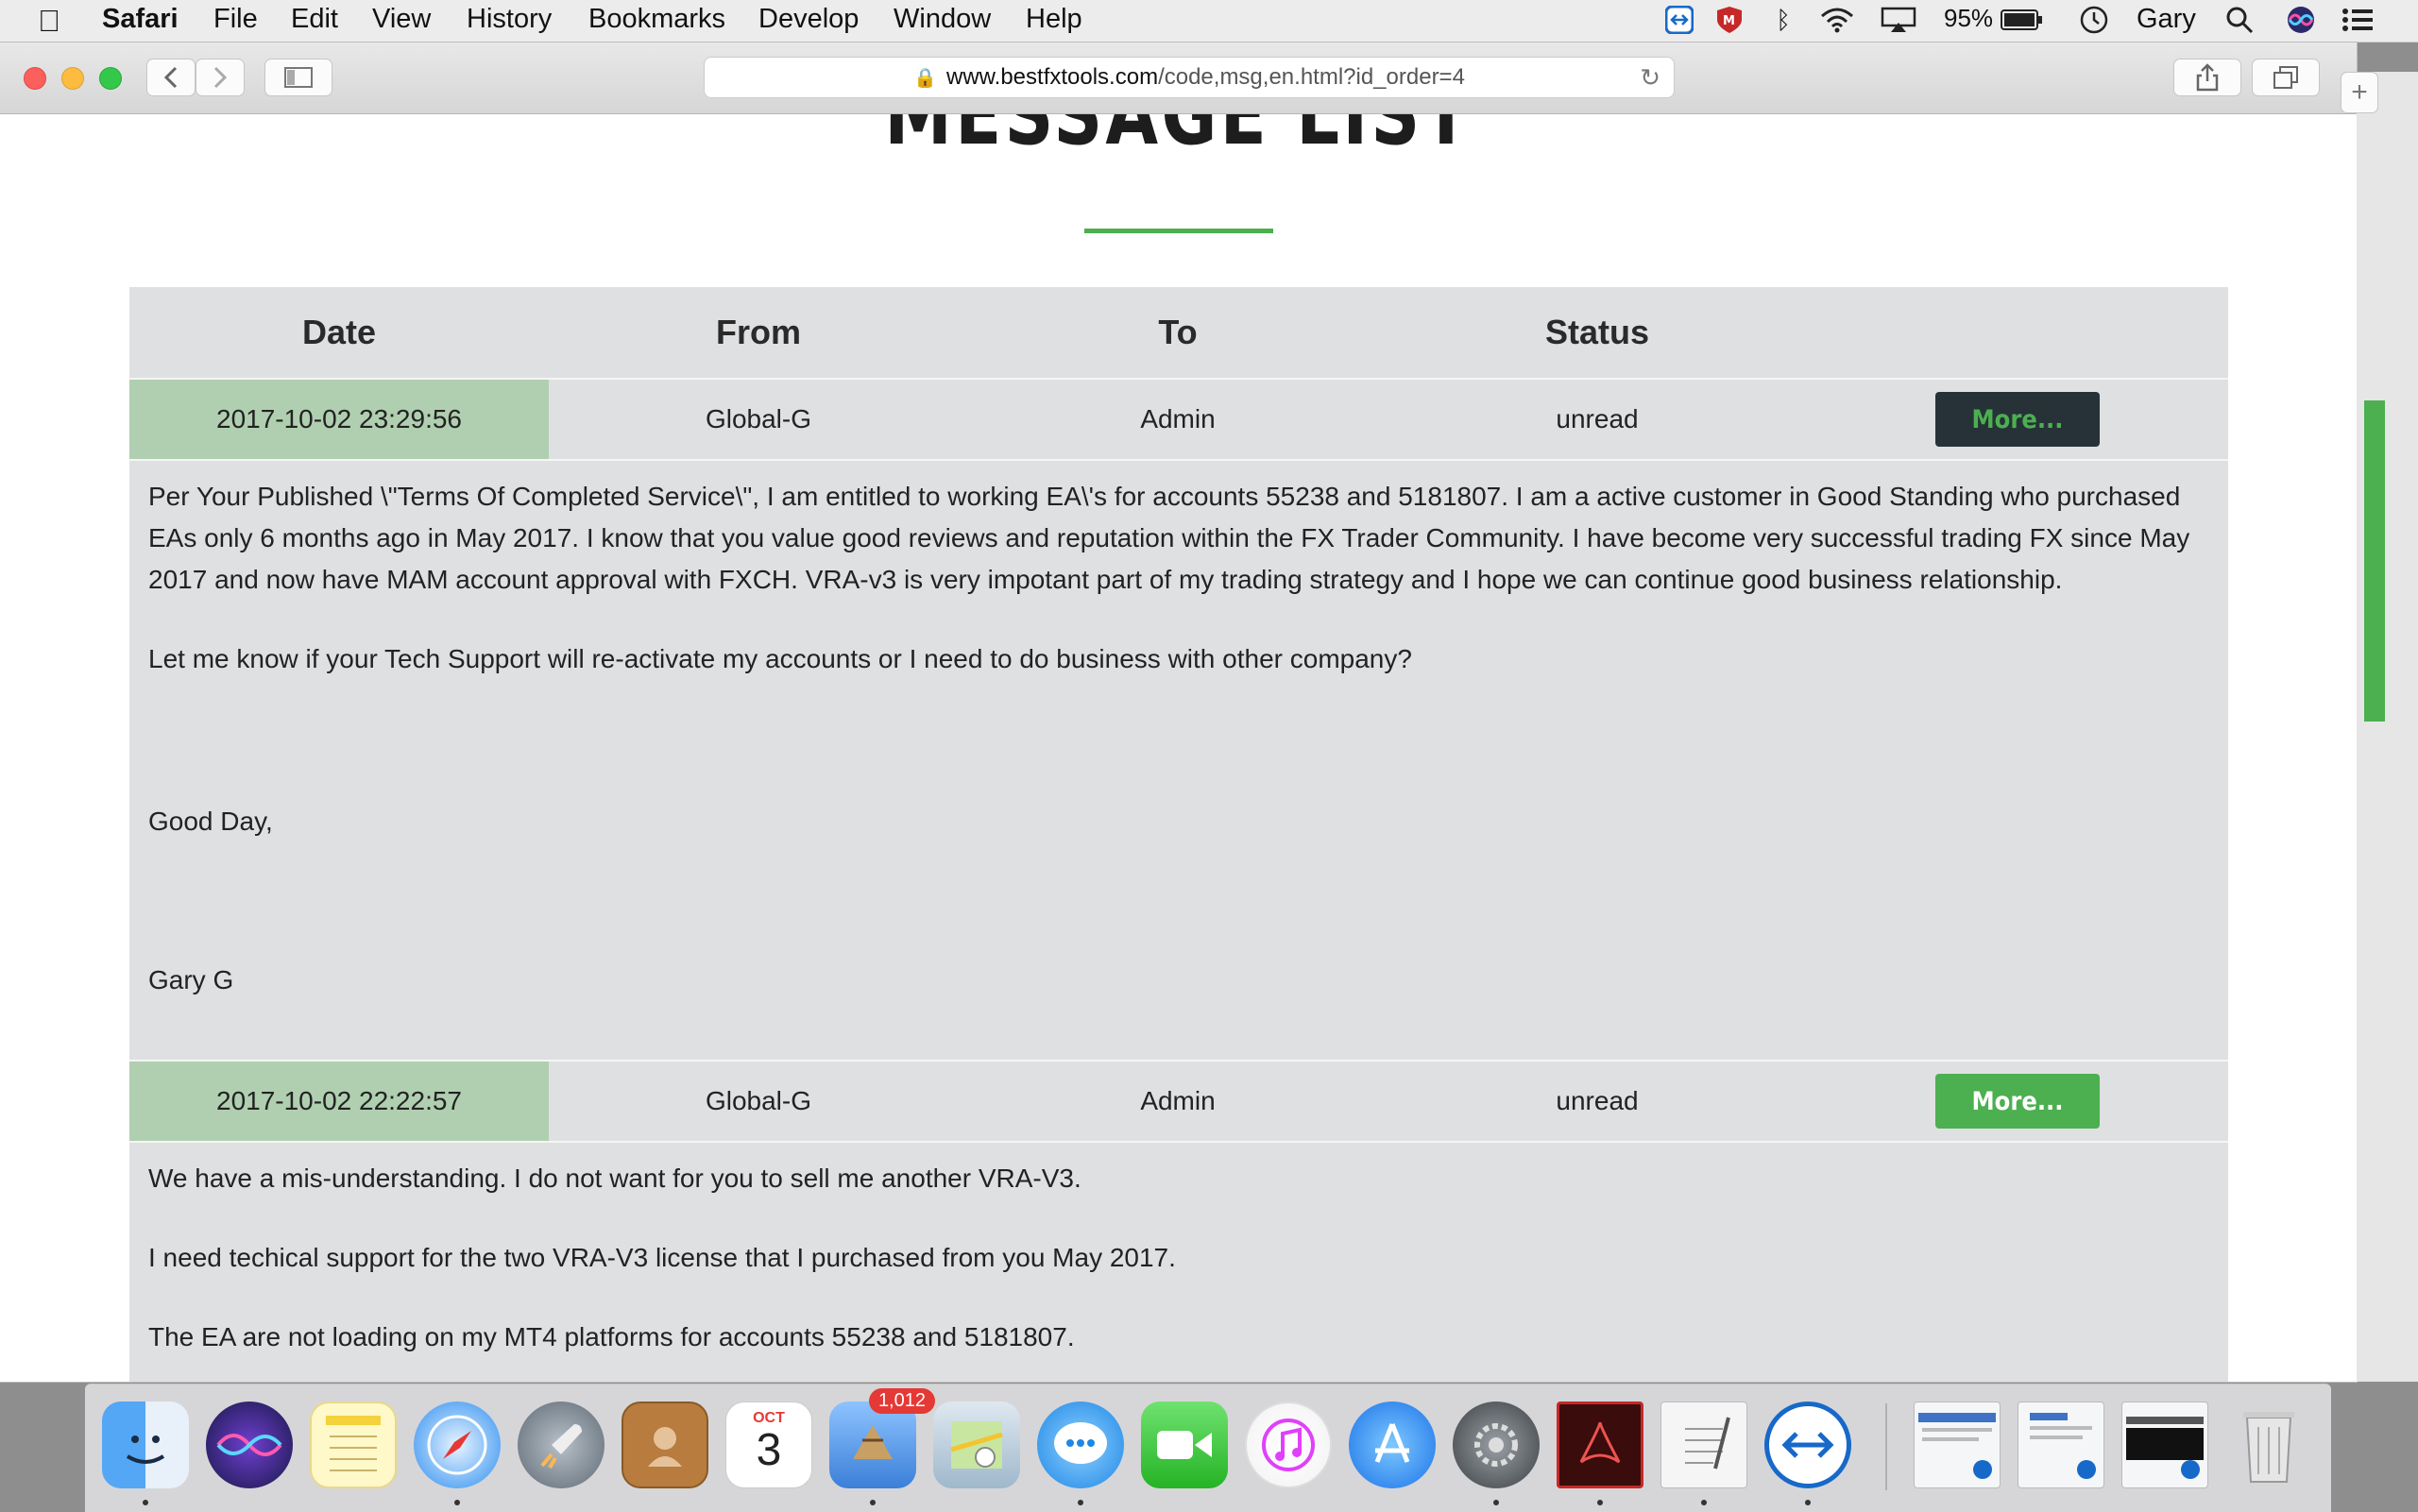  I want to click on spotlight-search-icon, so click(2239, 20).